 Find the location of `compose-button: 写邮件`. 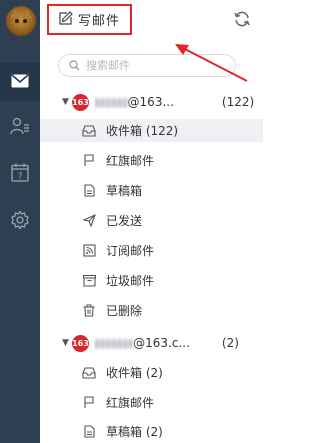

compose-button: 写邮件 is located at coordinates (89, 19).